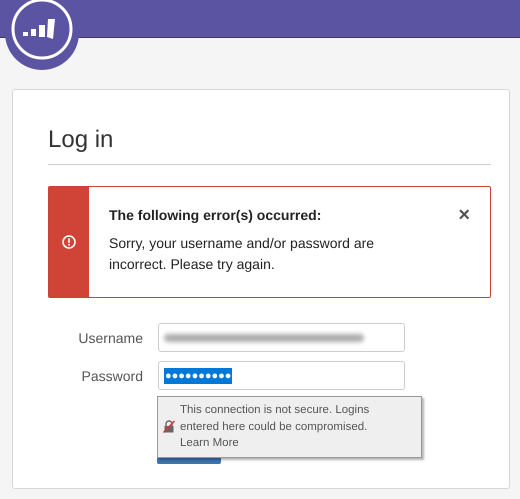  I want to click on username-field, so click(281, 337).